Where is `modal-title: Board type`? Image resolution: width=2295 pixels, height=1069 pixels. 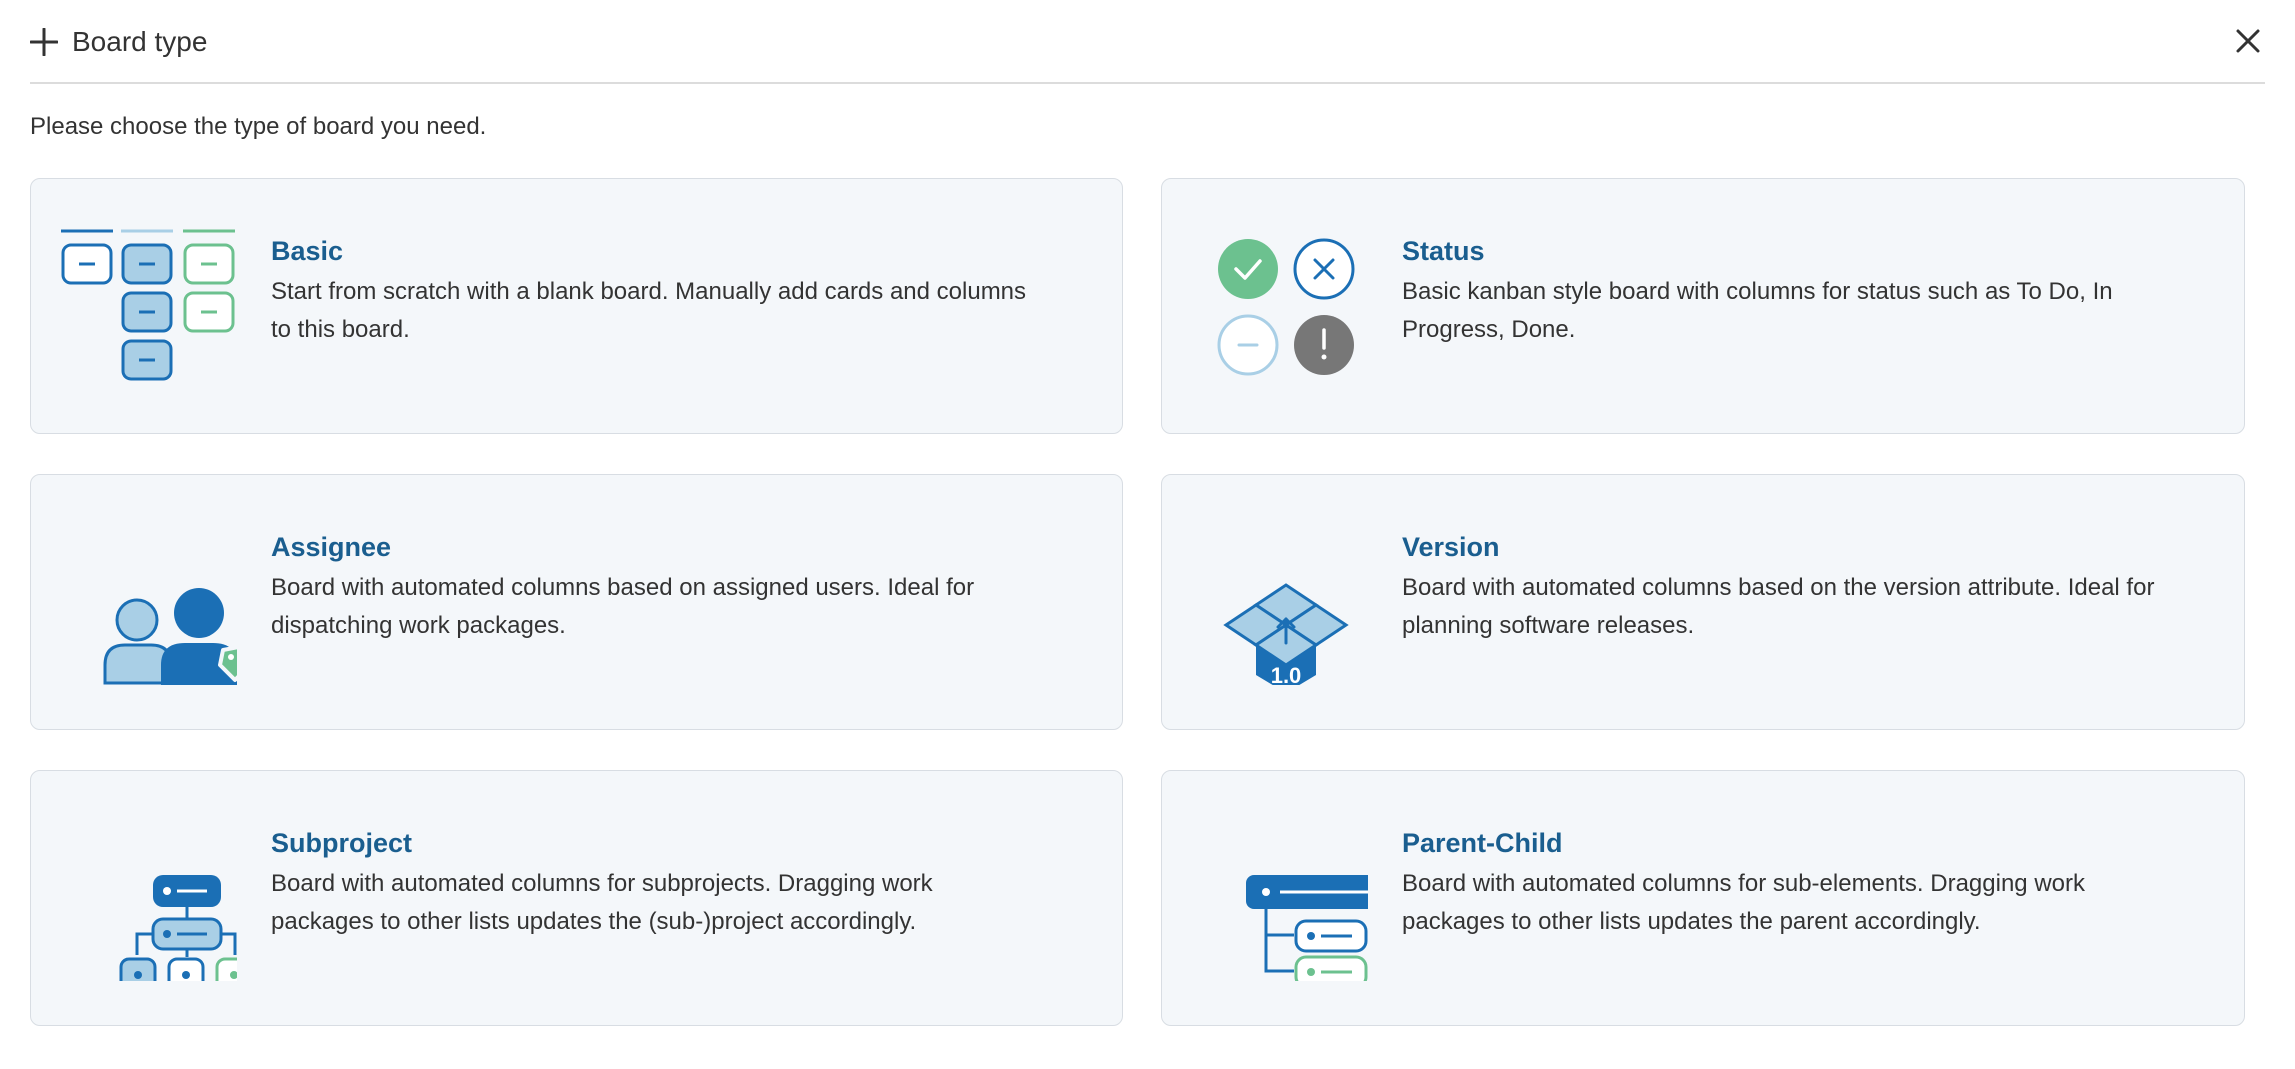 modal-title: Board type is located at coordinates (140, 41).